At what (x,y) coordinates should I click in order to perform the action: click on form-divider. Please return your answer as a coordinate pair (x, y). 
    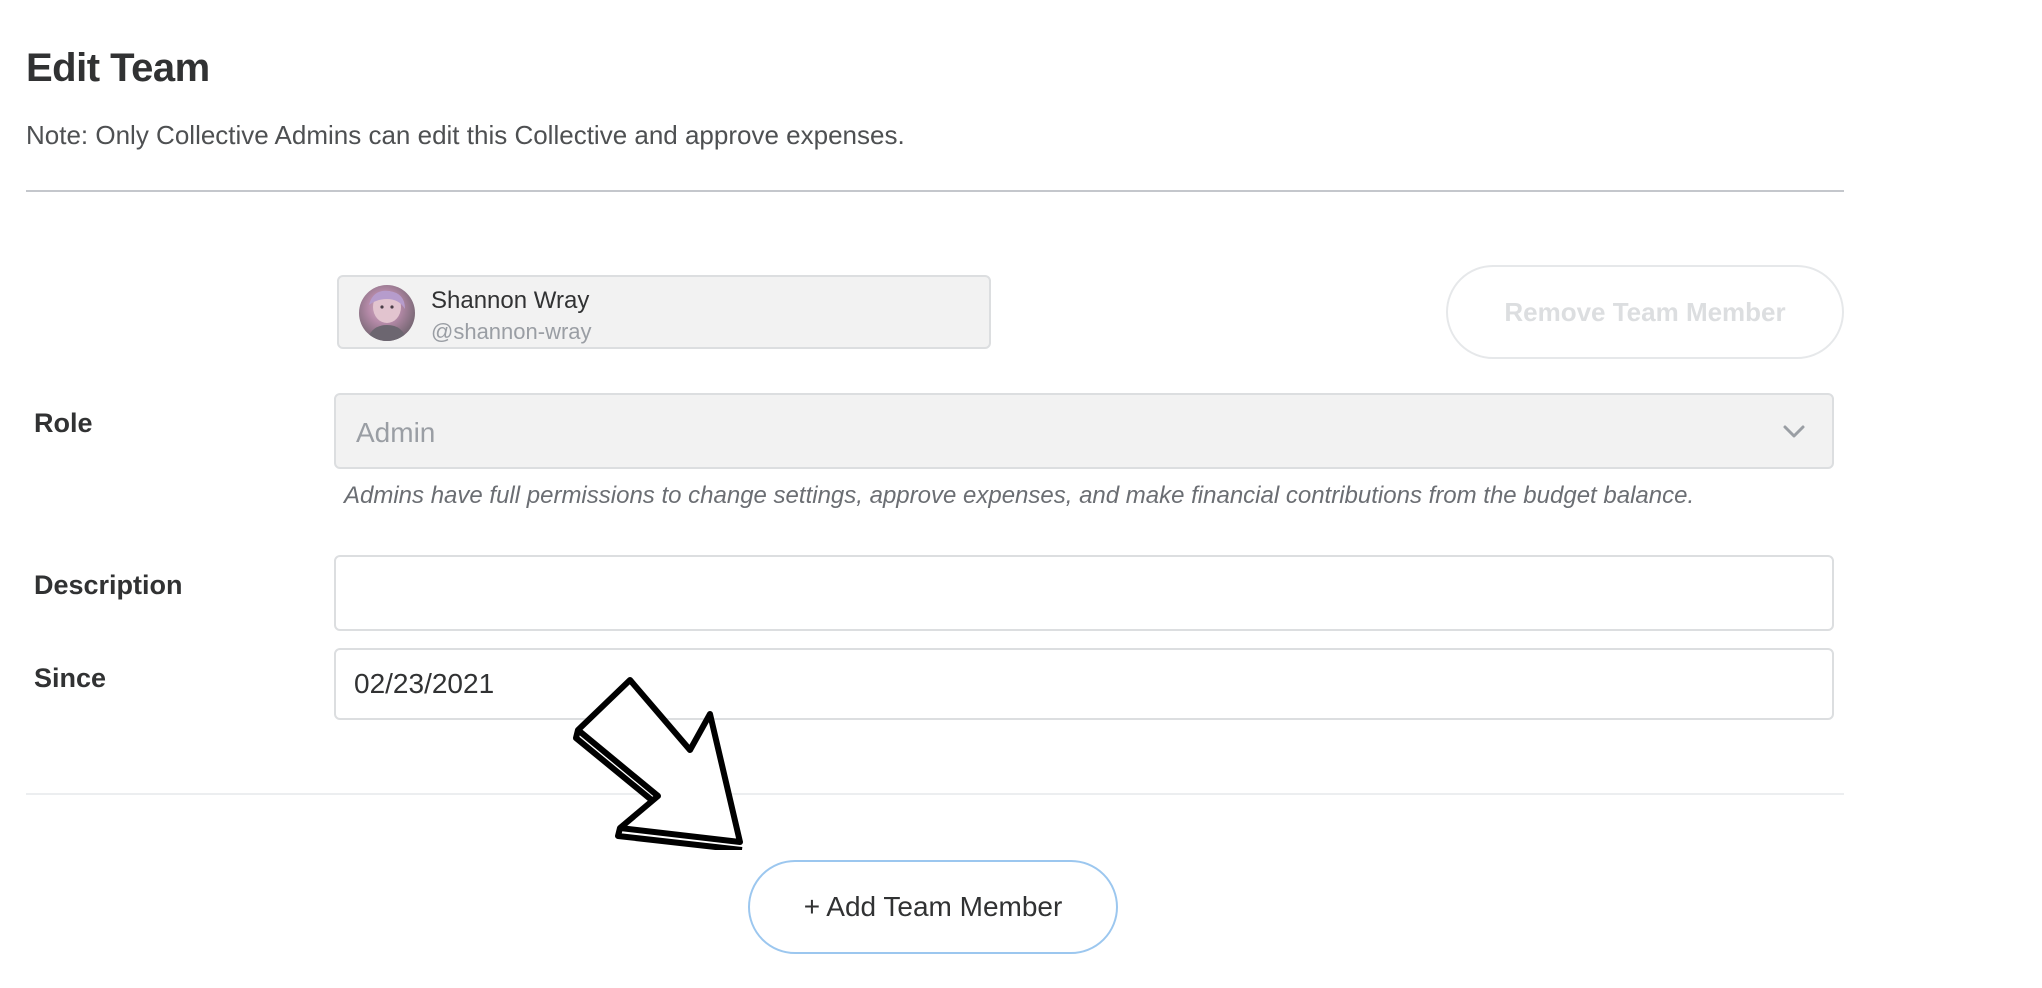
    Looking at the image, I should click on (935, 794).